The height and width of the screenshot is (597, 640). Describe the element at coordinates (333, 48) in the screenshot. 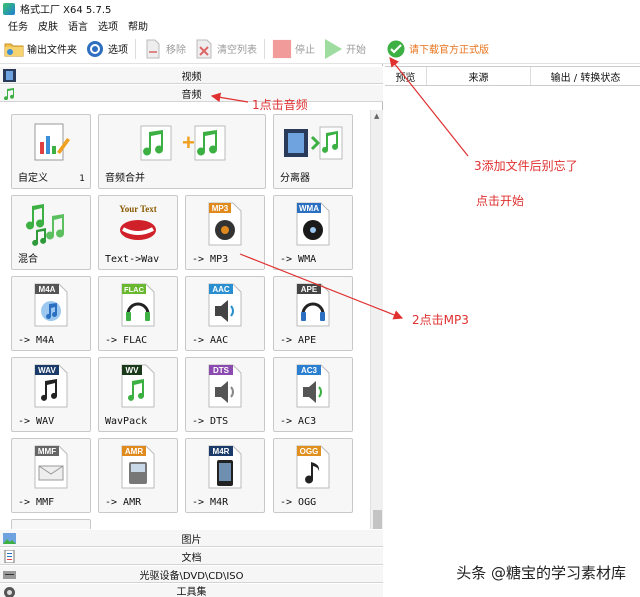

I see `play-icon` at that location.